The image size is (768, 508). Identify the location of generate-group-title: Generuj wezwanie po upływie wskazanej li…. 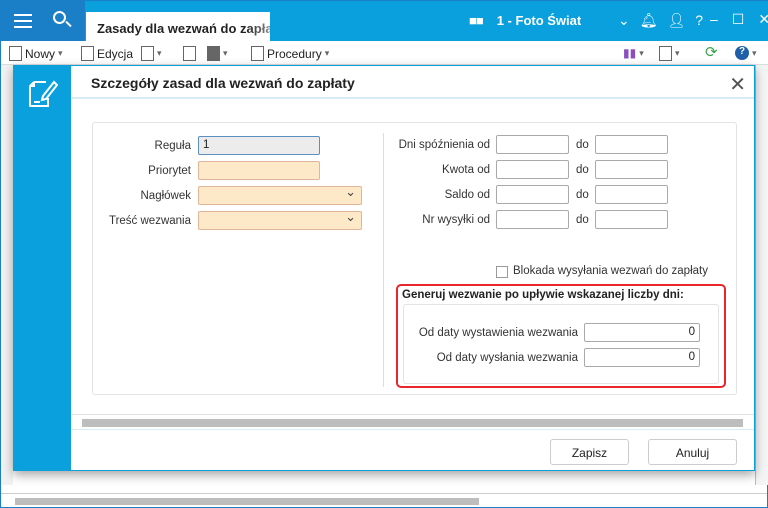
(543, 295).